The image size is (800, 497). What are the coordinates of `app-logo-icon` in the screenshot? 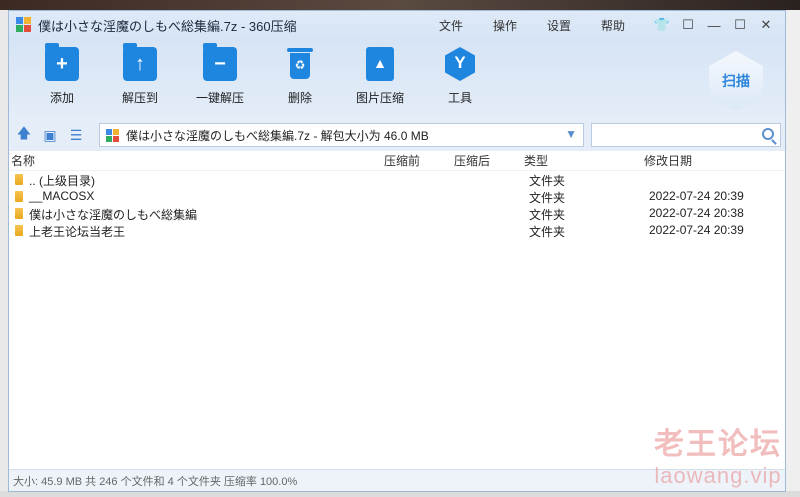 It's located at (24, 25).